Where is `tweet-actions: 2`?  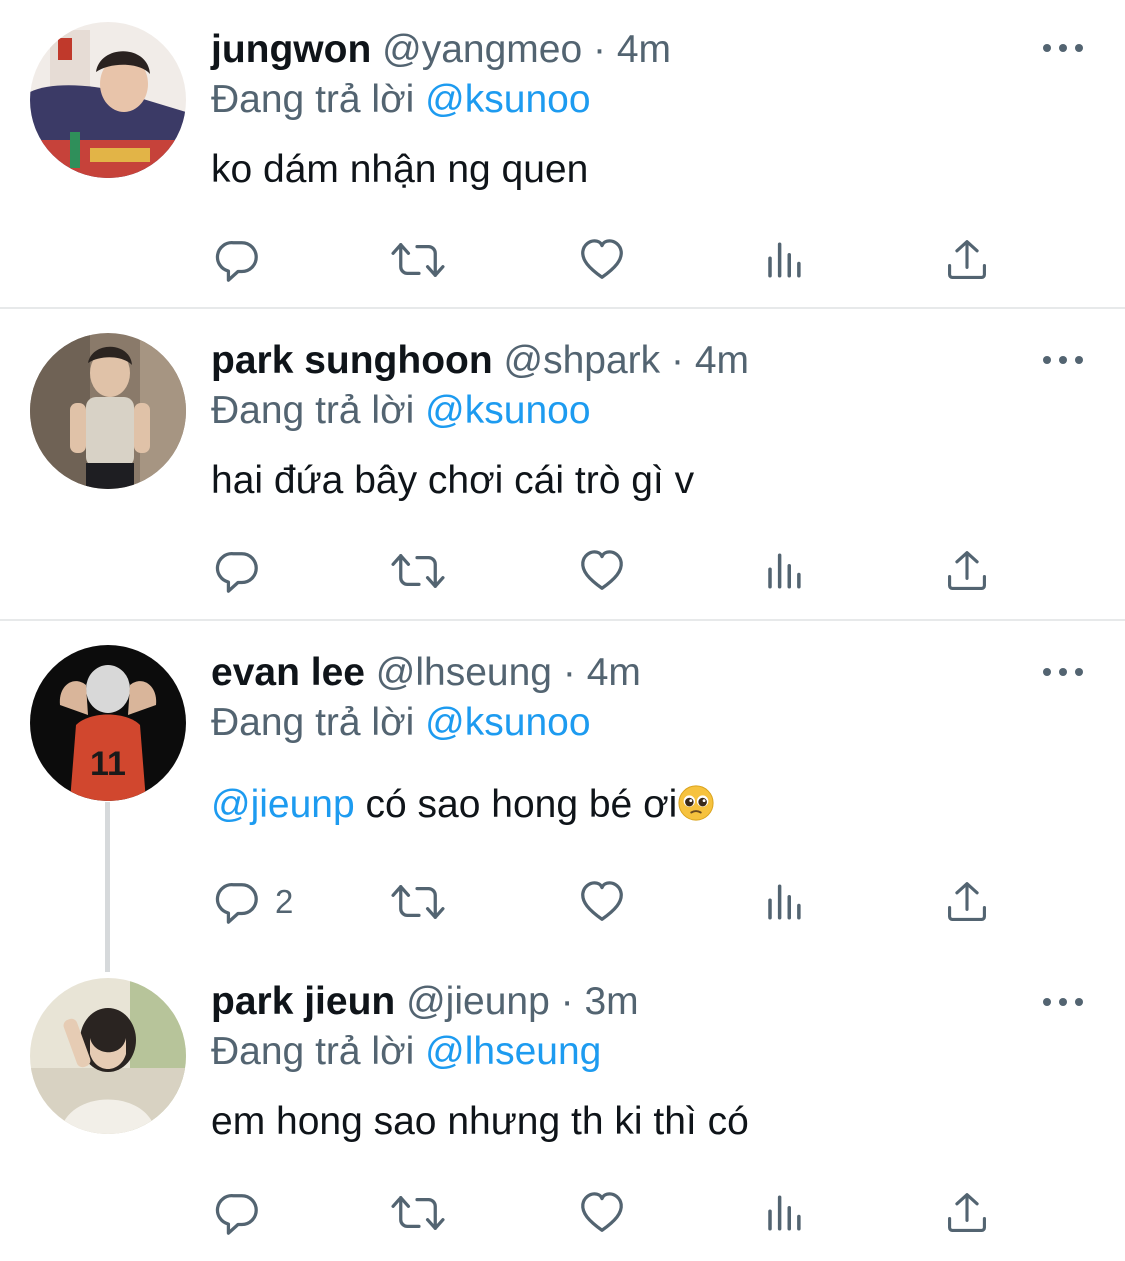 tweet-actions: 2 is located at coordinates (611, 902).